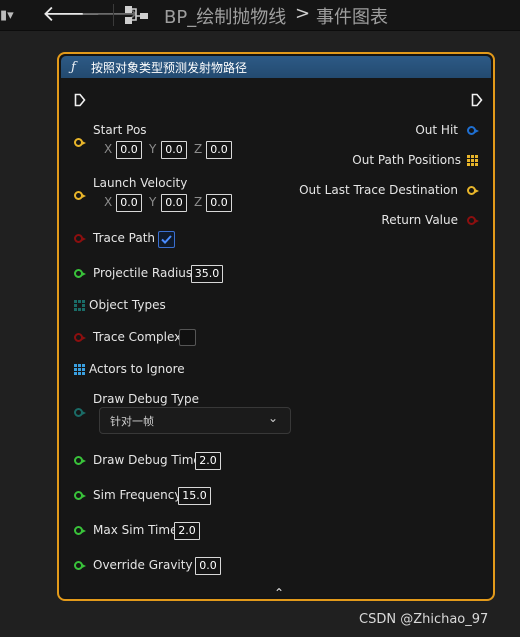 Image resolution: width=520 pixels, height=637 pixels. Describe the element at coordinates (143, 273) in the screenshot. I see `projectile-radius-label: Projectile Radius` at that location.